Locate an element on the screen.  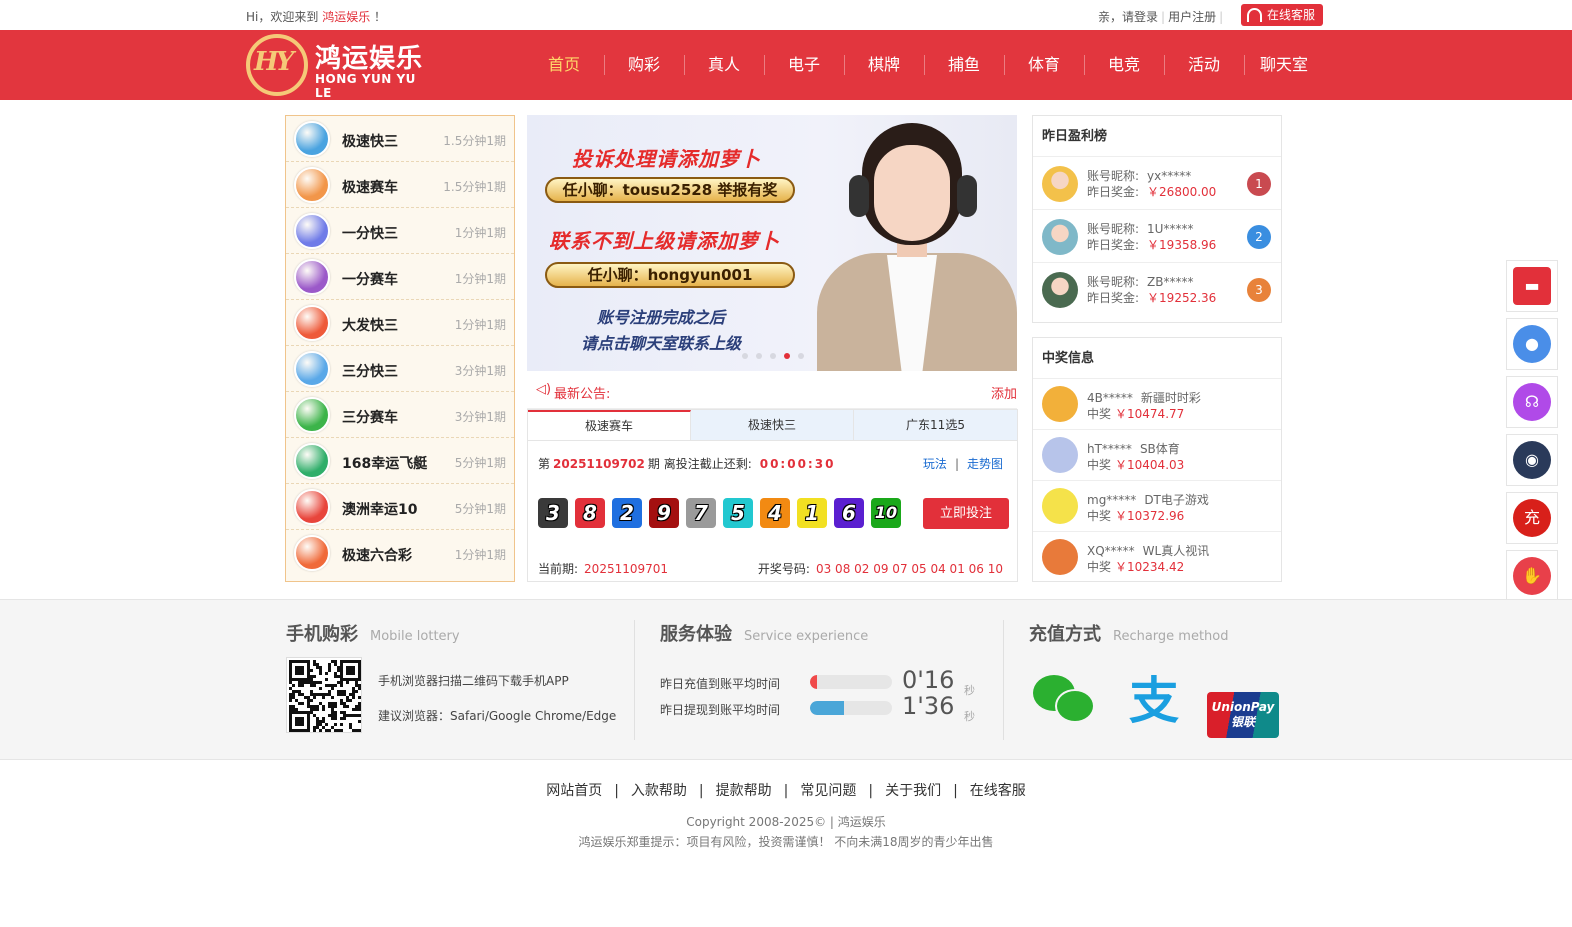
issue-info: 第 20251109702 期 离投注截止还剩: 00:00:30 is located at coordinates (686, 463).